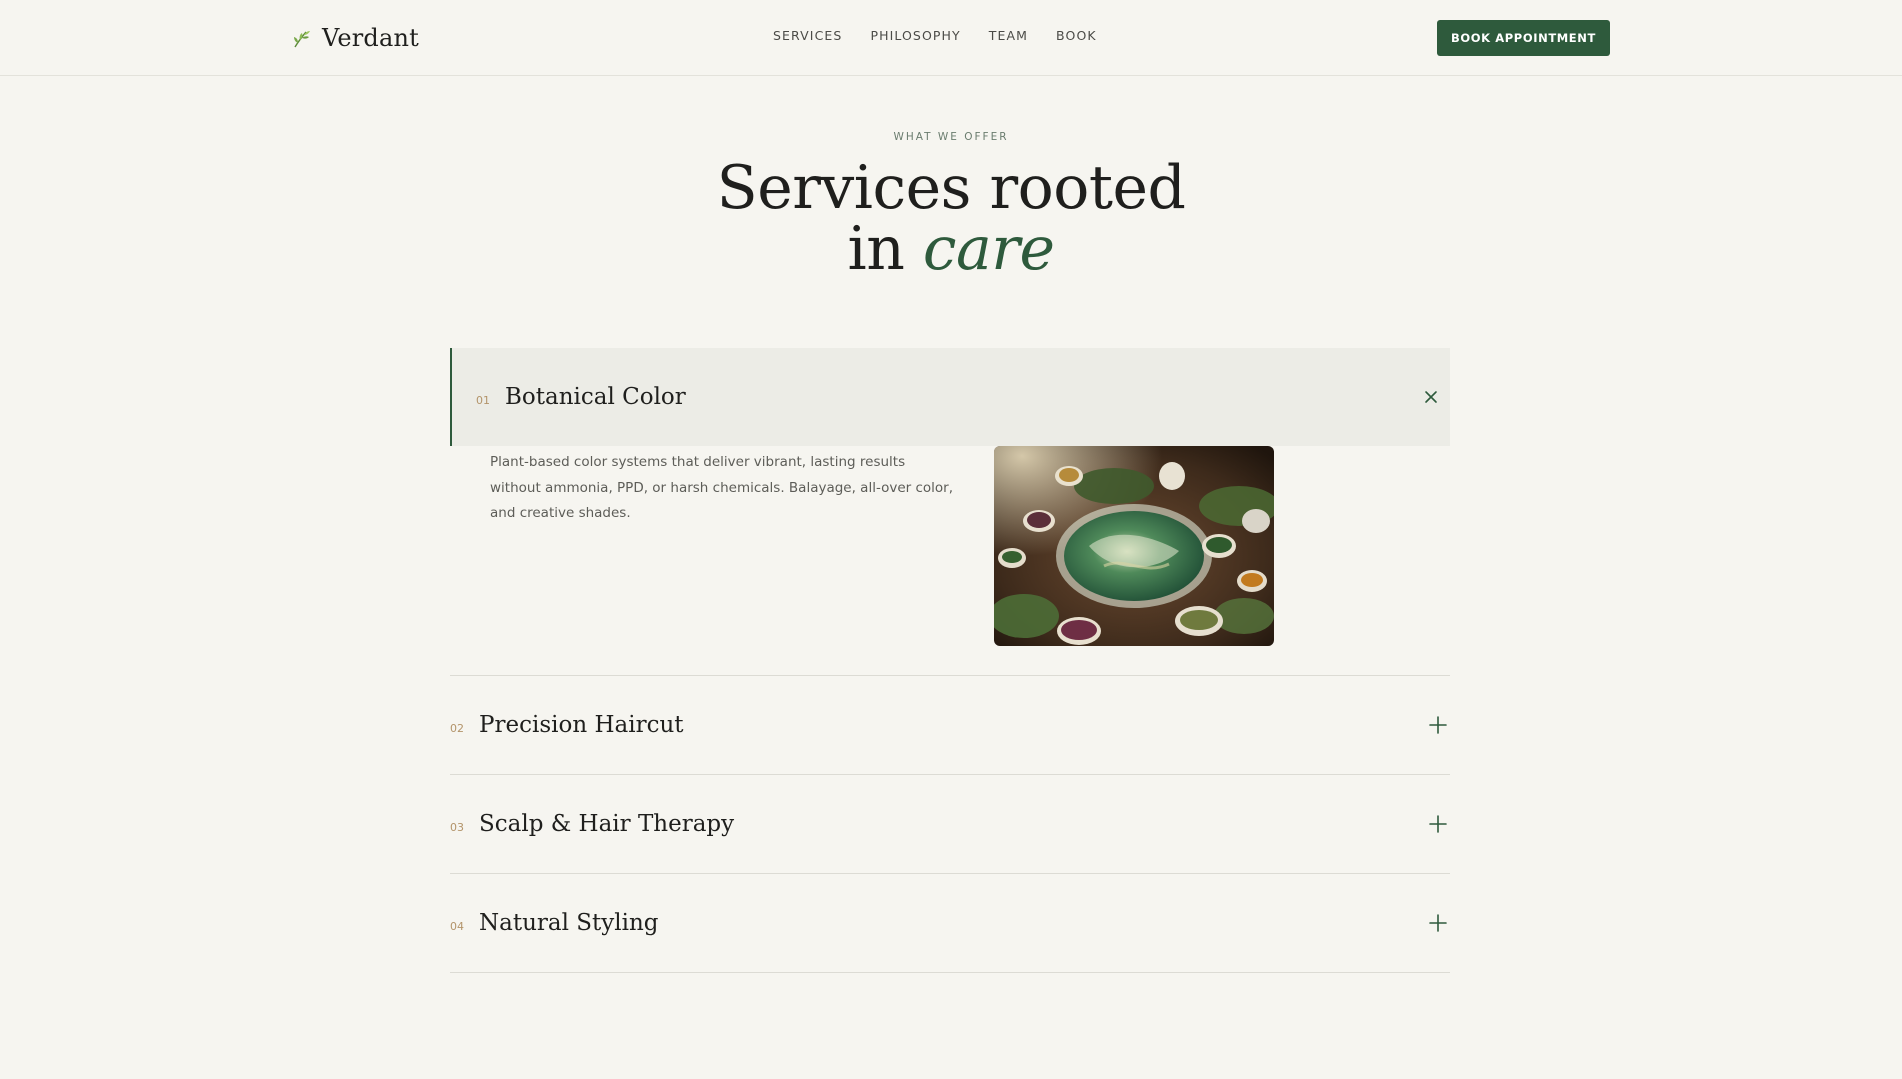 This screenshot has width=1902, height=1079. I want to click on service-title: Precision Haircut, so click(581, 725).